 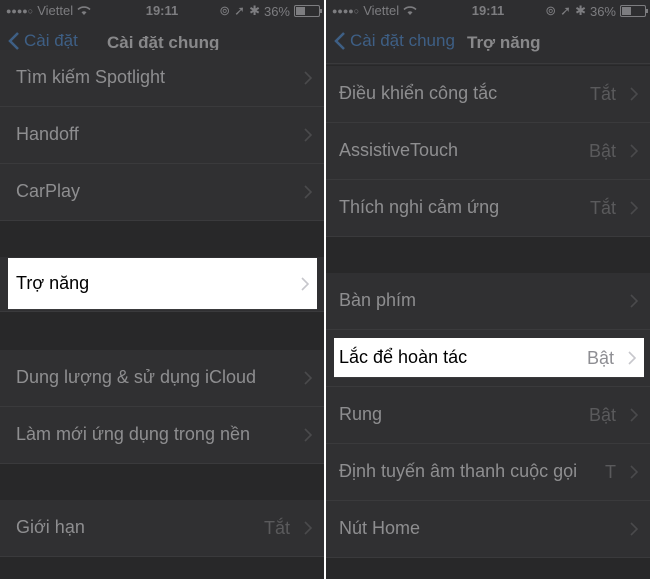 I want to click on list-item-label: Rung, so click(x=361, y=414).